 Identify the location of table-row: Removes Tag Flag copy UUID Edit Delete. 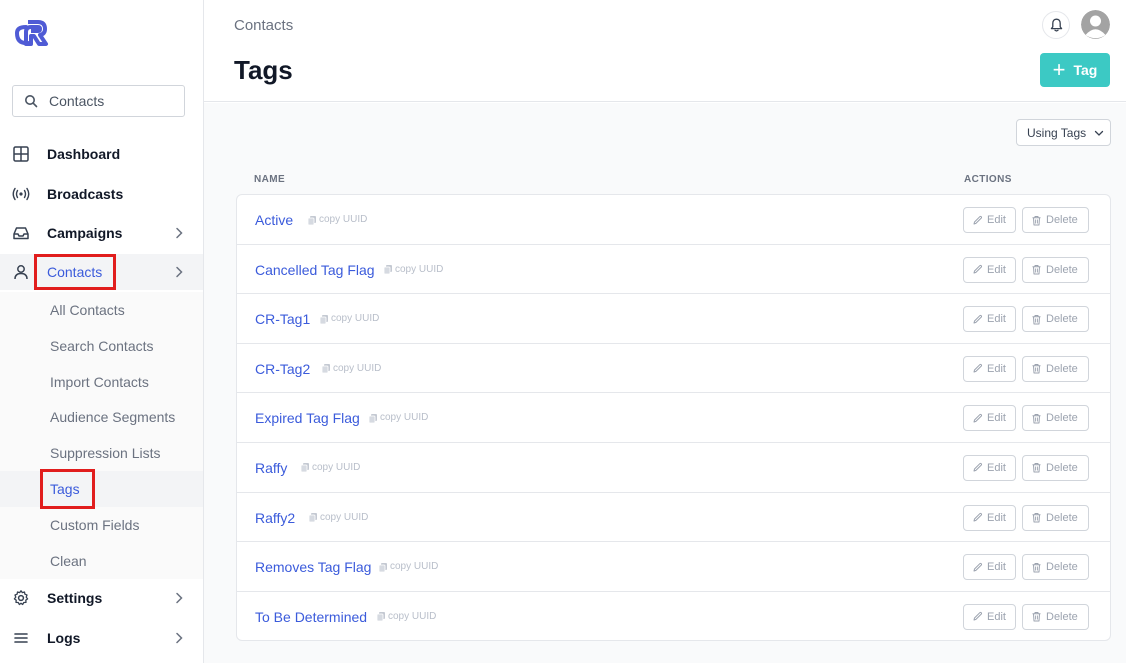
(673, 567).